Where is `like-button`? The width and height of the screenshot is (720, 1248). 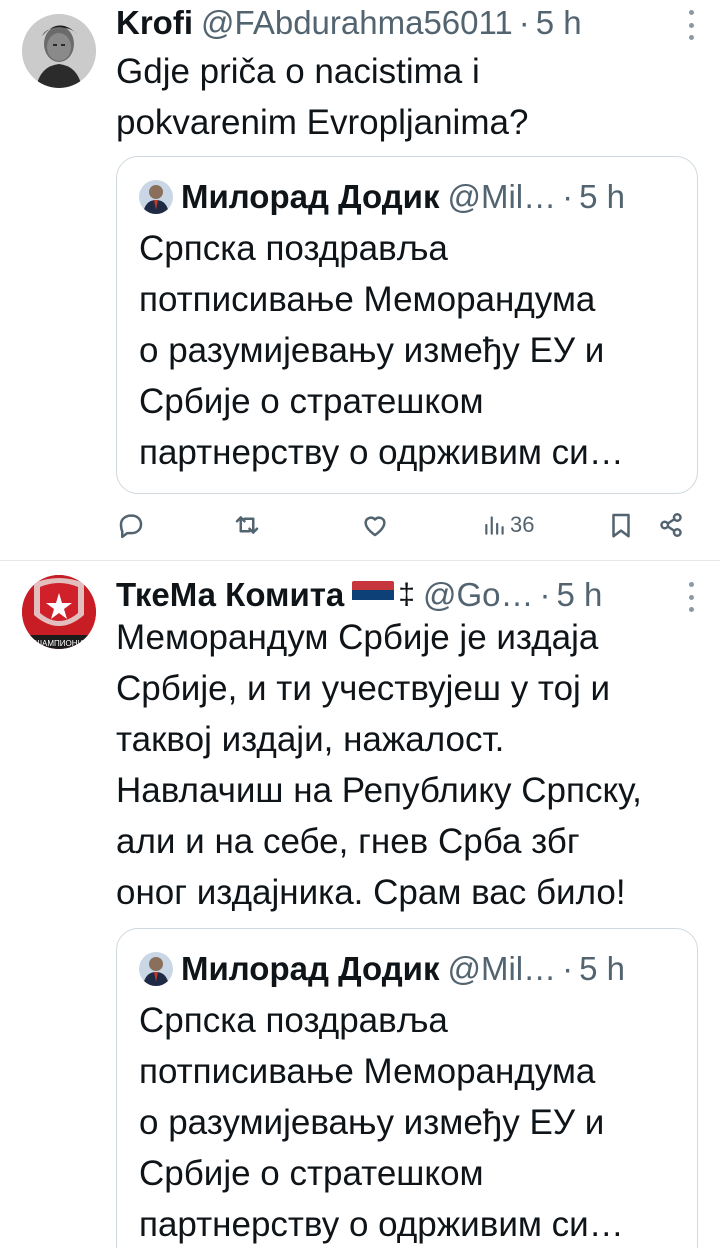
like-button is located at coordinates (375, 525).